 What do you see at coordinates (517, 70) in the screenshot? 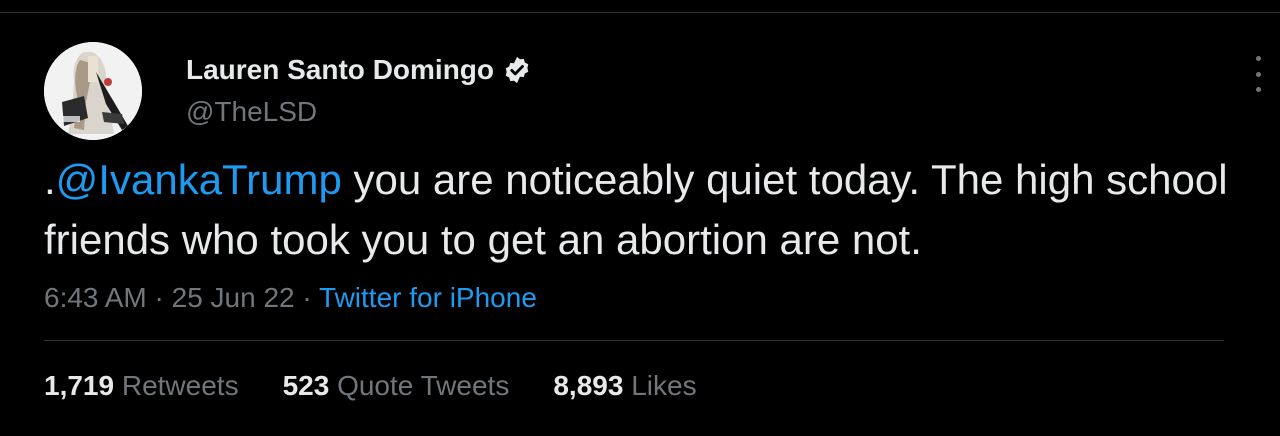
I see `verified-badge-icon` at bounding box center [517, 70].